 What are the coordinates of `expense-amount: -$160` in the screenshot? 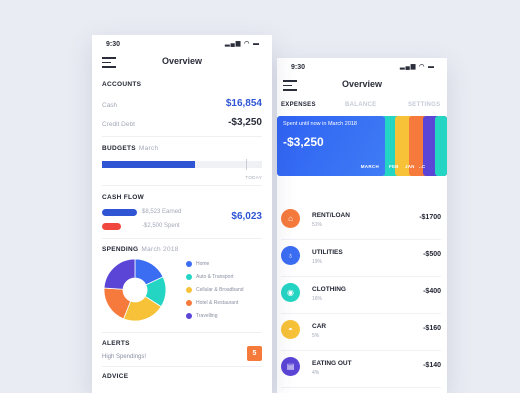 It's located at (432, 328).